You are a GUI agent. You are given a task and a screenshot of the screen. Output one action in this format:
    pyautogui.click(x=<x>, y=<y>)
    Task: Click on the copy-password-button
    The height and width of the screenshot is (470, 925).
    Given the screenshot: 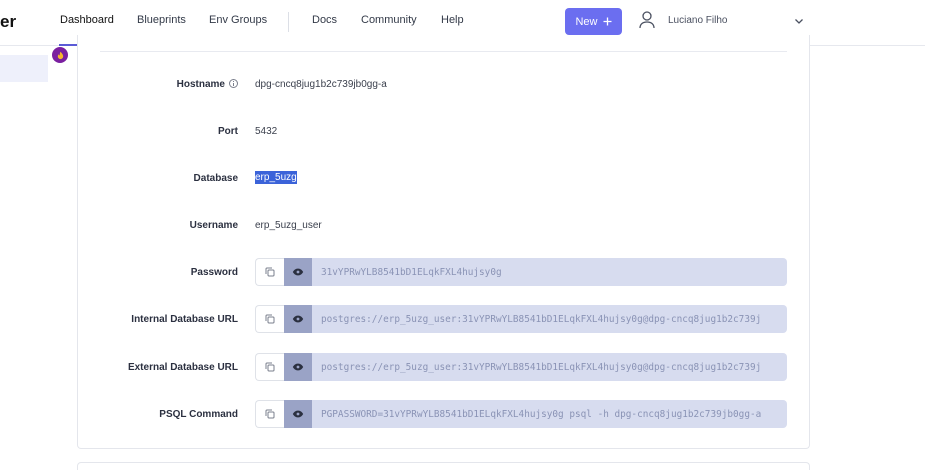 What is the action you would take?
    pyautogui.click(x=269, y=272)
    